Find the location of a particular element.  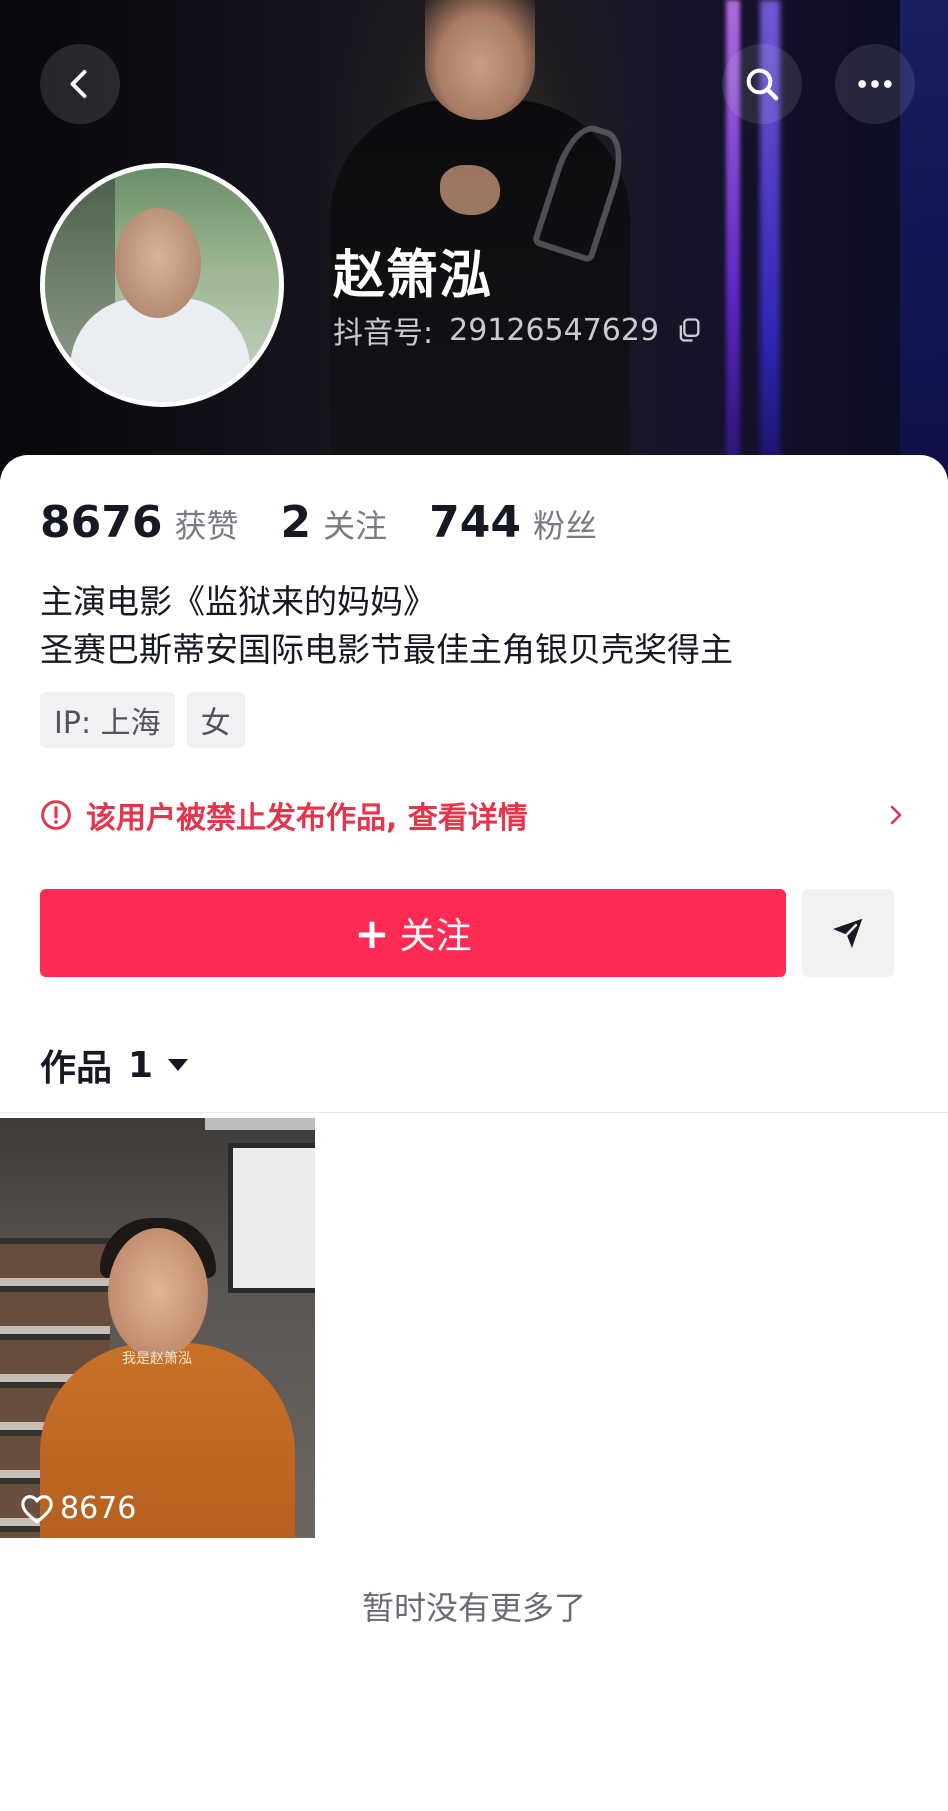

thumb-person-head is located at coordinates (158, 1293).